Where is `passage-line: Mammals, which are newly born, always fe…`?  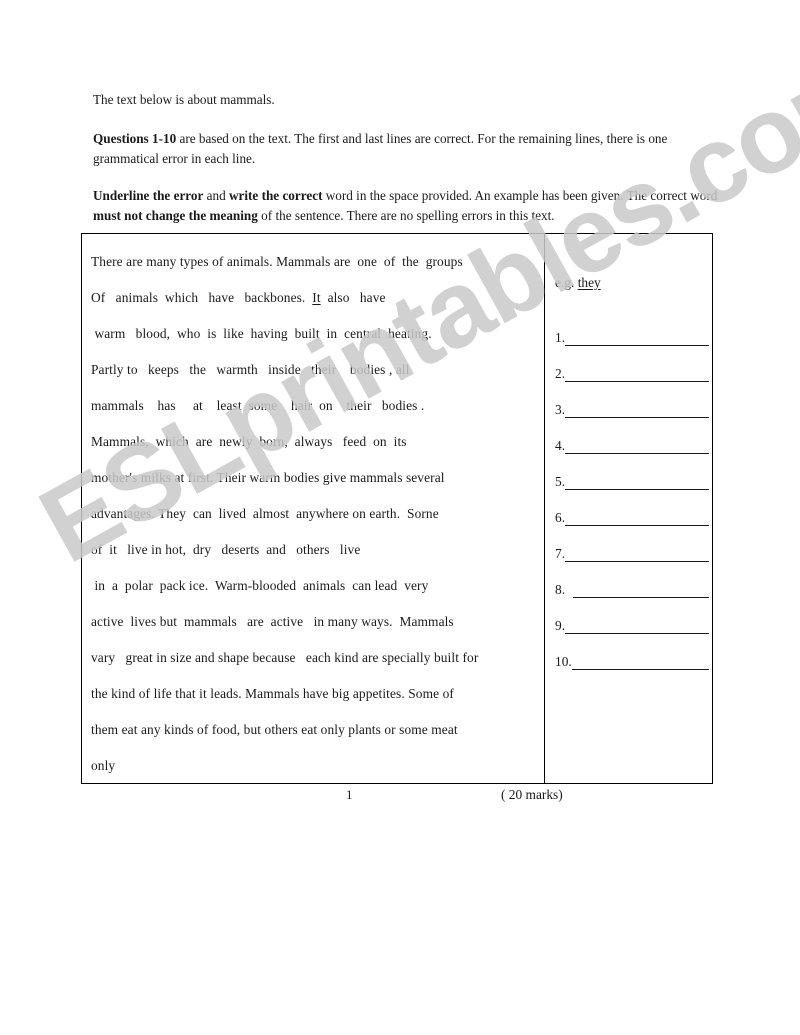 passage-line: Mammals, which are newly born, always fe… is located at coordinates (249, 441).